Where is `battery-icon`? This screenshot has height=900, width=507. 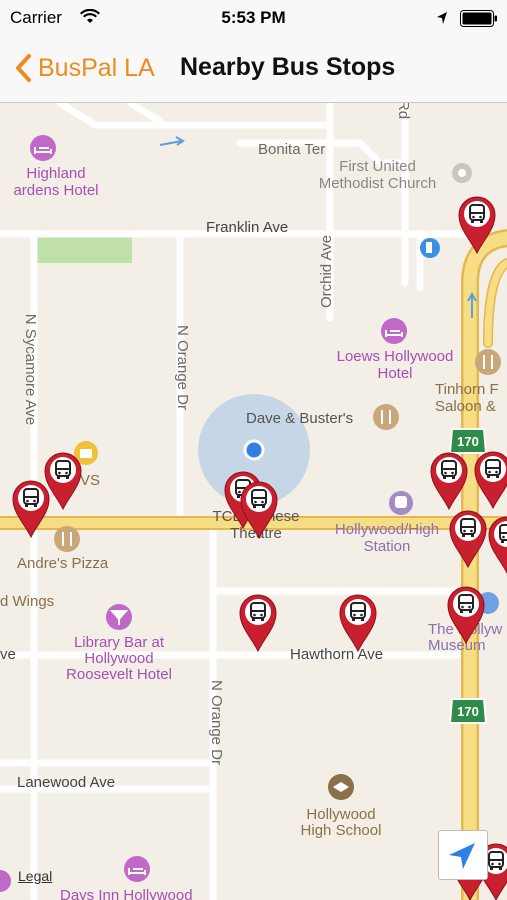 battery-icon is located at coordinates (478, 18).